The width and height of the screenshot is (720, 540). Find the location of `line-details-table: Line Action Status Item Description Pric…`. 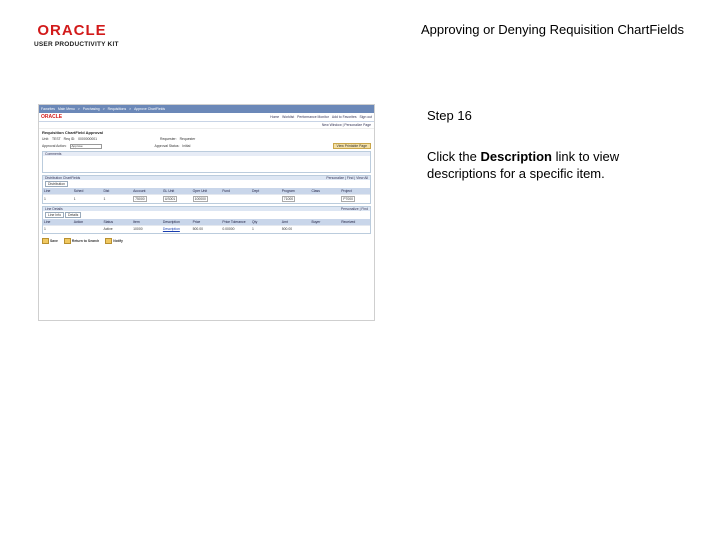

line-details-table: Line Action Status Item Description Pric… is located at coordinates (206, 226).